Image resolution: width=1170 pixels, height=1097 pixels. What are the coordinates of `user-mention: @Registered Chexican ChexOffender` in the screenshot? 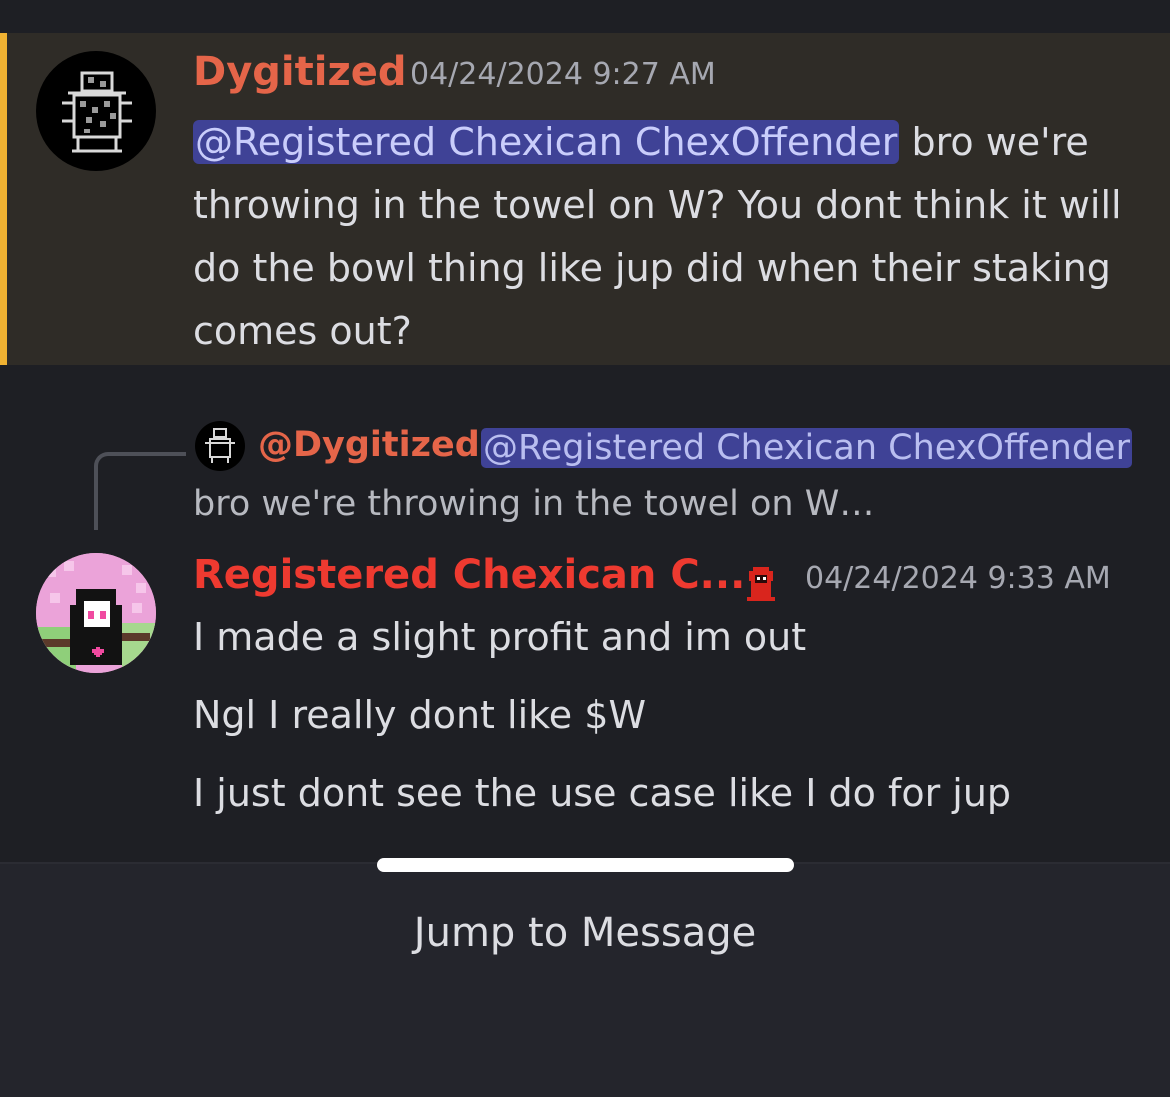 It's located at (546, 142).